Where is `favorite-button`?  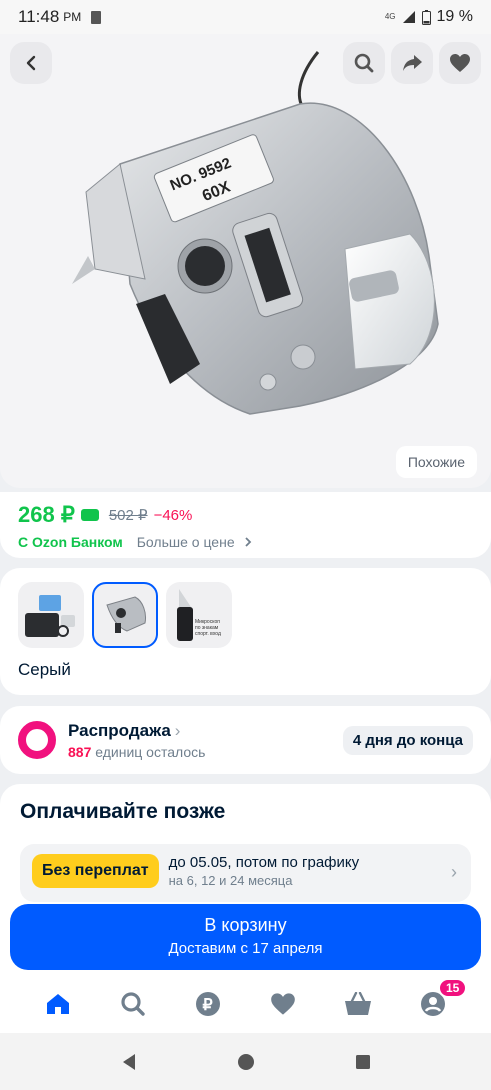
favorite-button is located at coordinates (460, 63).